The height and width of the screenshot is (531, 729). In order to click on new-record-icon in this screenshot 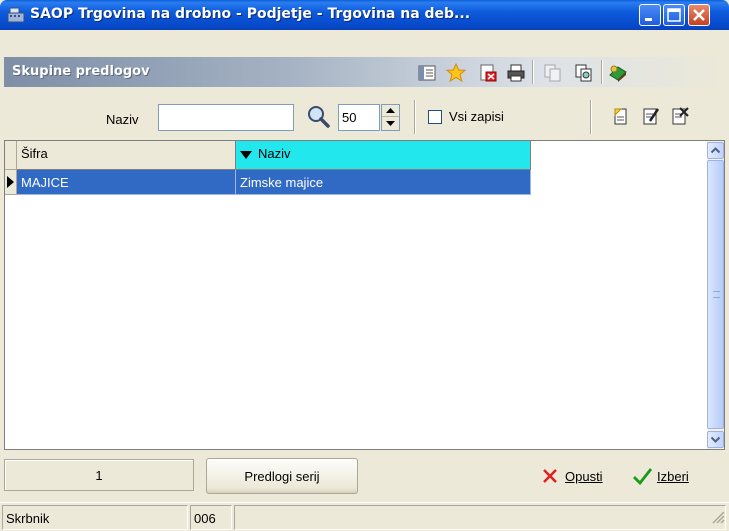, I will do `click(621, 116)`.